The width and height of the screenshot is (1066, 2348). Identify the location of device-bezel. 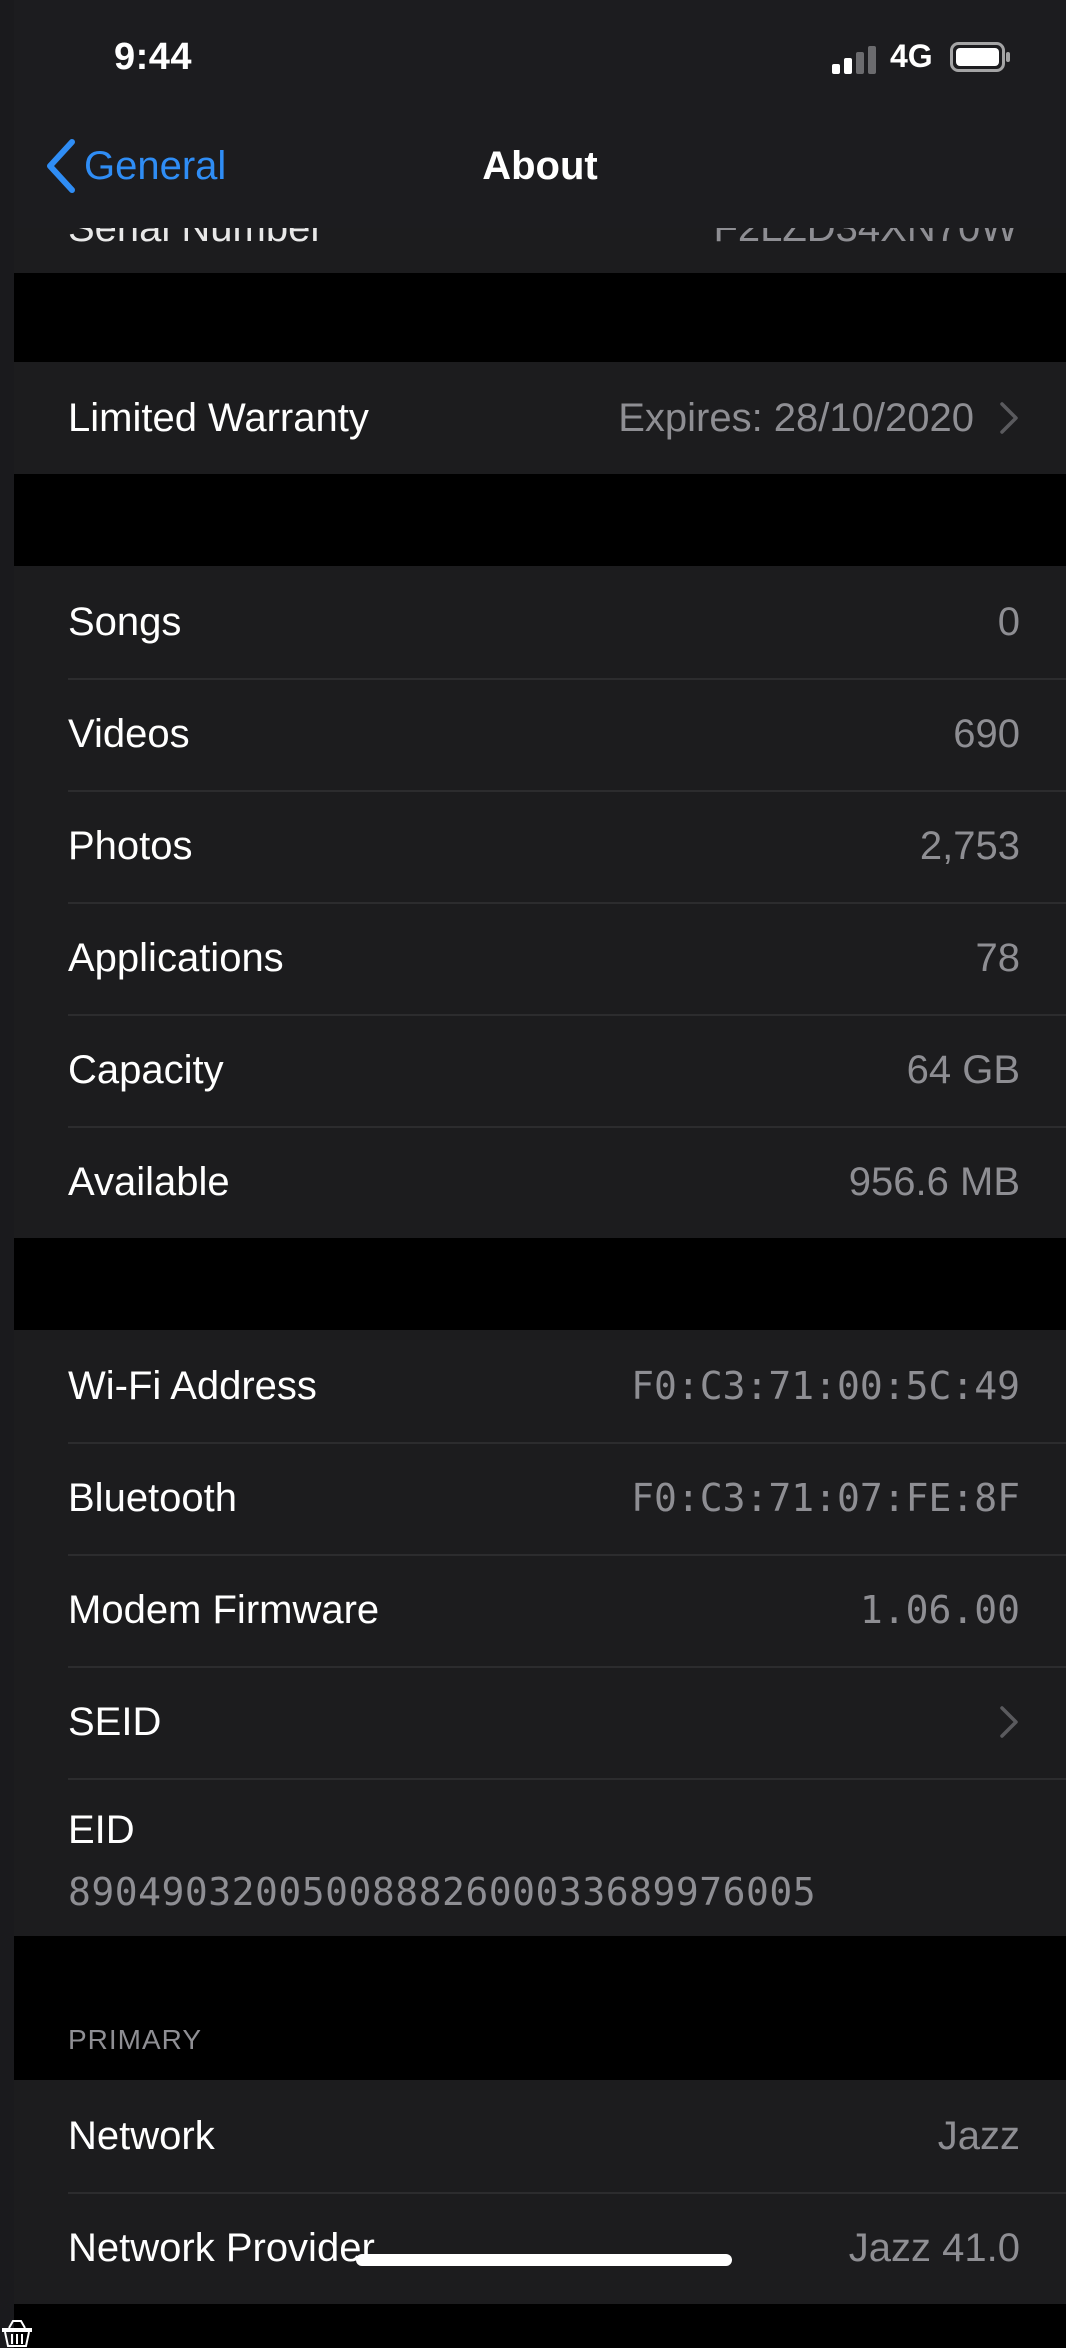
(7, 1174).